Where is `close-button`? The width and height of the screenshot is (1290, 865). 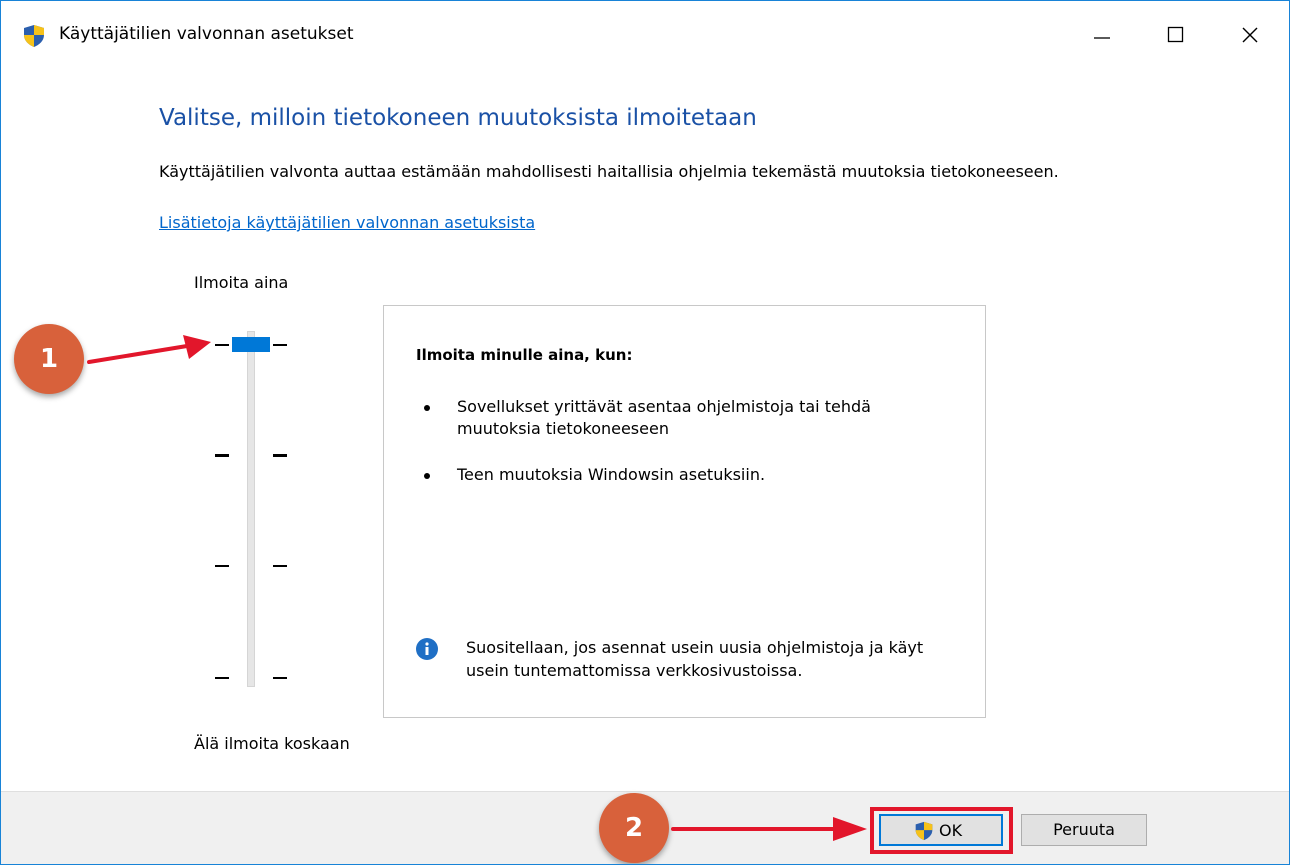
close-button is located at coordinates (1250, 35).